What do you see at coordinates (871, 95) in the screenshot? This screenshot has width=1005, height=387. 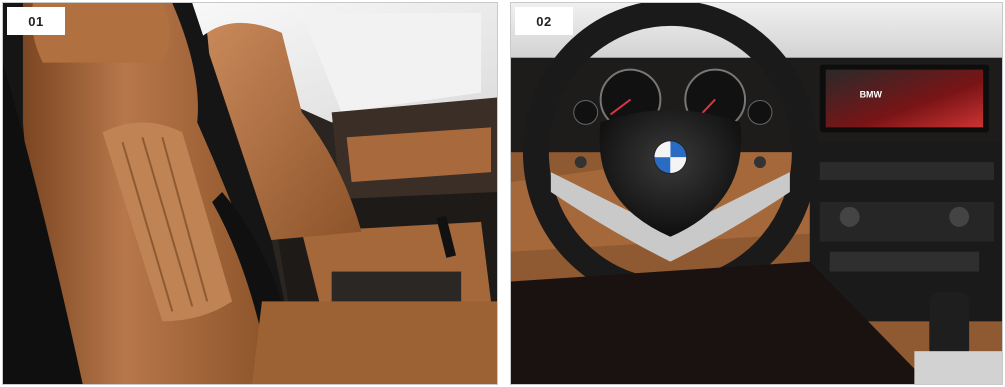 I see `screen-logo-text: BMW` at bounding box center [871, 95].